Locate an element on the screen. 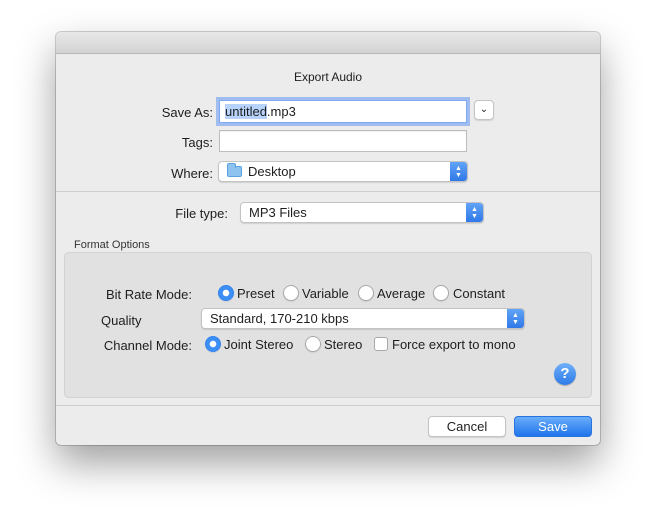  save-as-selected-text: untitled is located at coordinates (246, 111).